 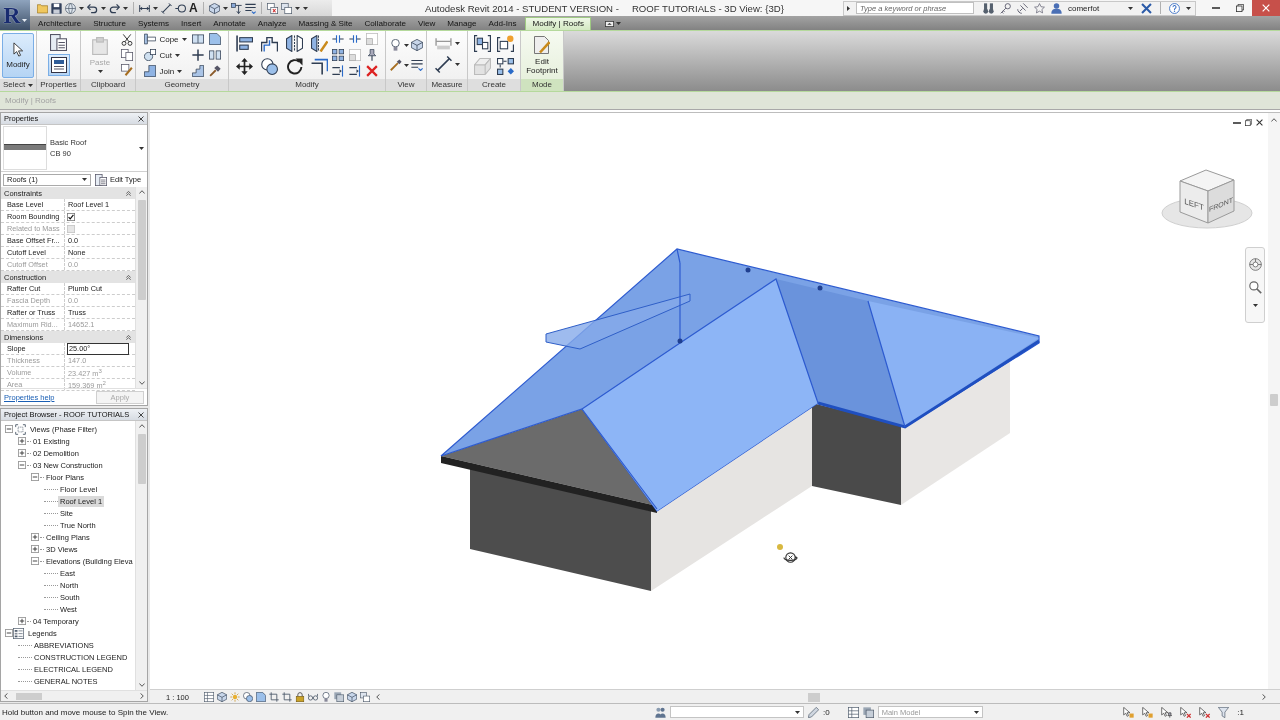 I want to click on ribbon-tab: Structure, so click(x=110, y=23).